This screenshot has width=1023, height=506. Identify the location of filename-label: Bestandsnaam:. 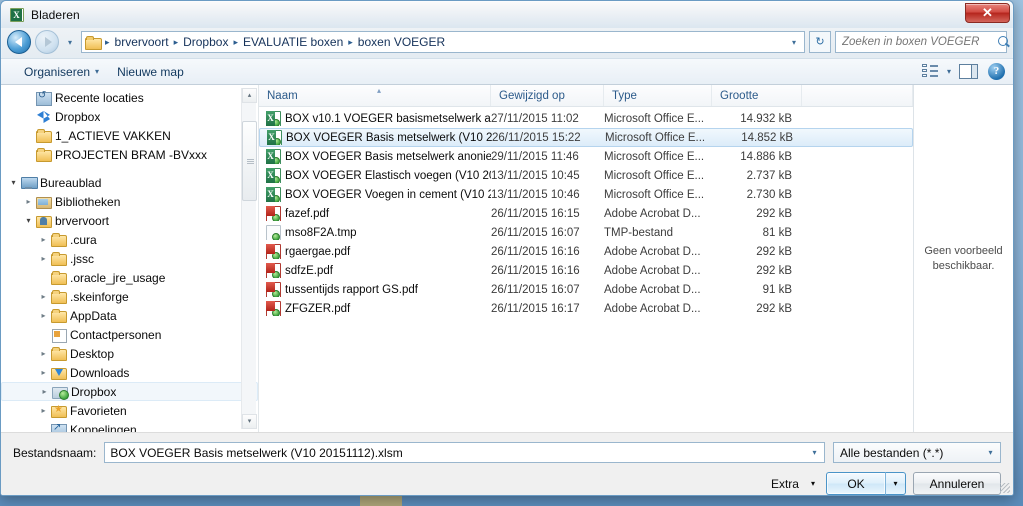
(55, 452).